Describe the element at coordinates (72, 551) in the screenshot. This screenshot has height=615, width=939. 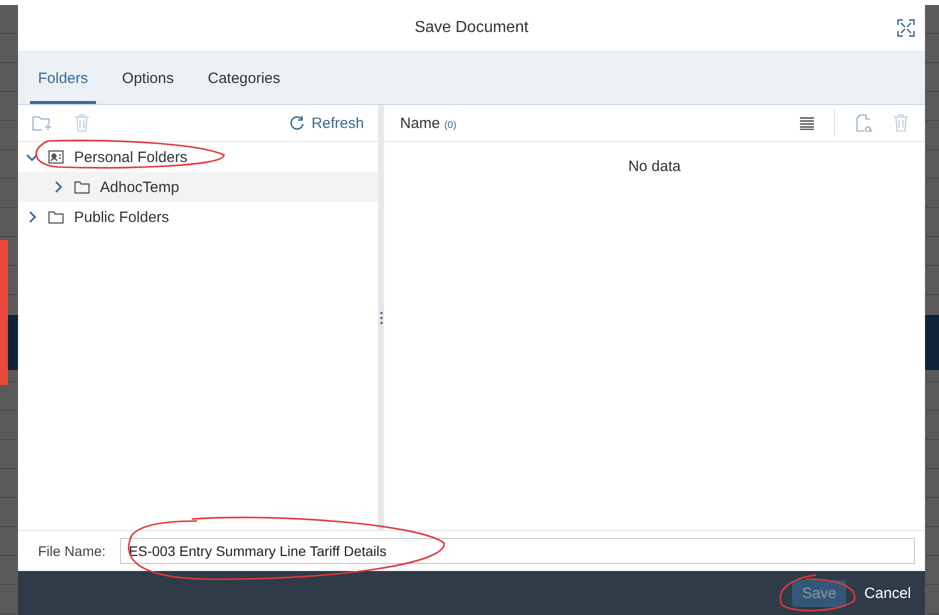
I see `field-label: File Name:` at that location.